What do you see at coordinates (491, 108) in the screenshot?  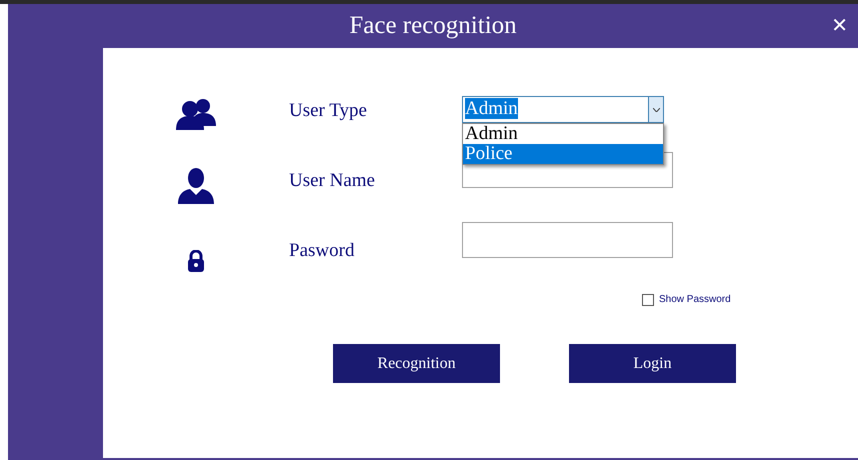 I see `selected-value: Admin` at bounding box center [491, 108].